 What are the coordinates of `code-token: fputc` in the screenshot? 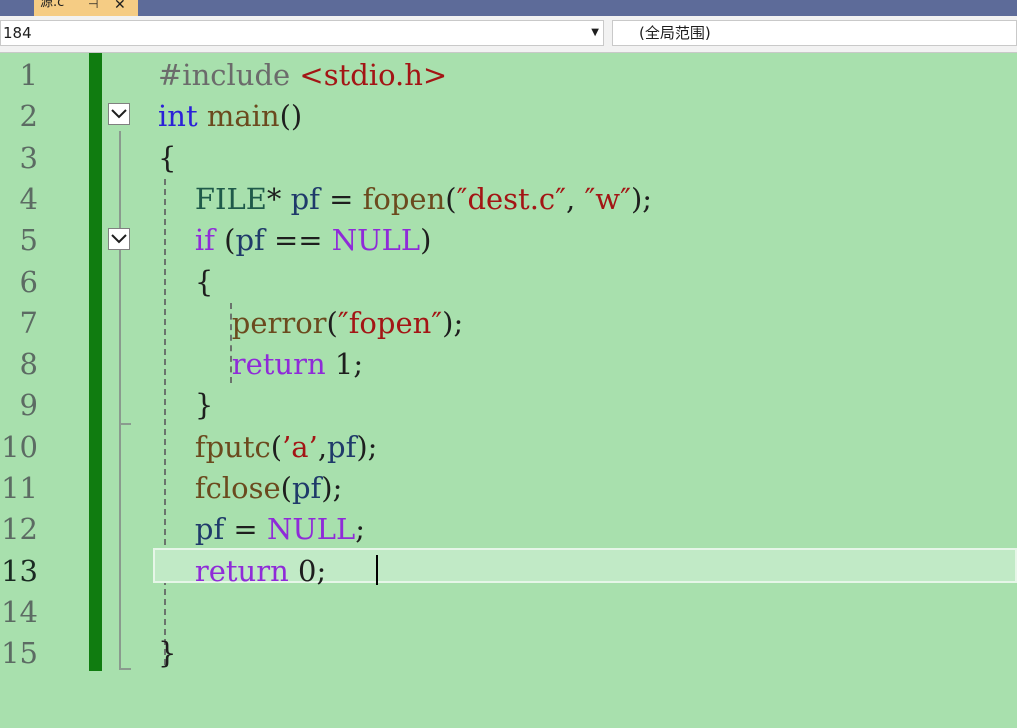 It's located at (232, 446).